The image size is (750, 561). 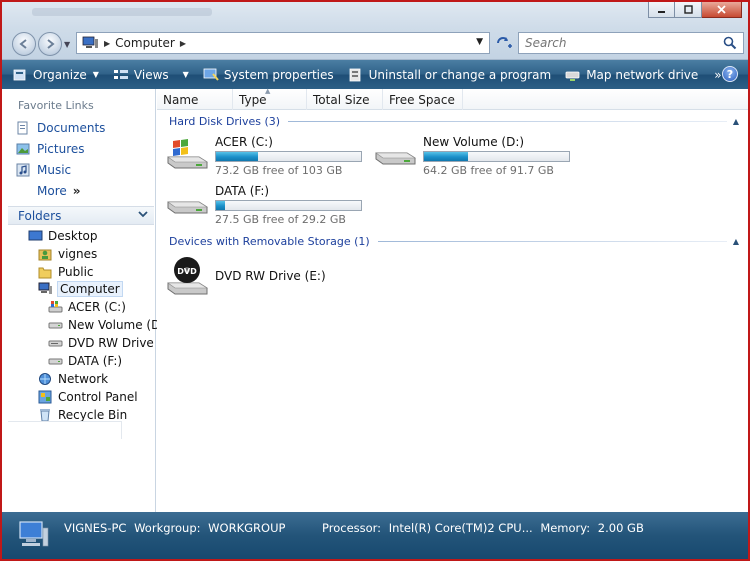 What do you see at coordinates (60, 74) in the screenshot?
I see `organize-label: Organize` at bounding box center [60, 74].